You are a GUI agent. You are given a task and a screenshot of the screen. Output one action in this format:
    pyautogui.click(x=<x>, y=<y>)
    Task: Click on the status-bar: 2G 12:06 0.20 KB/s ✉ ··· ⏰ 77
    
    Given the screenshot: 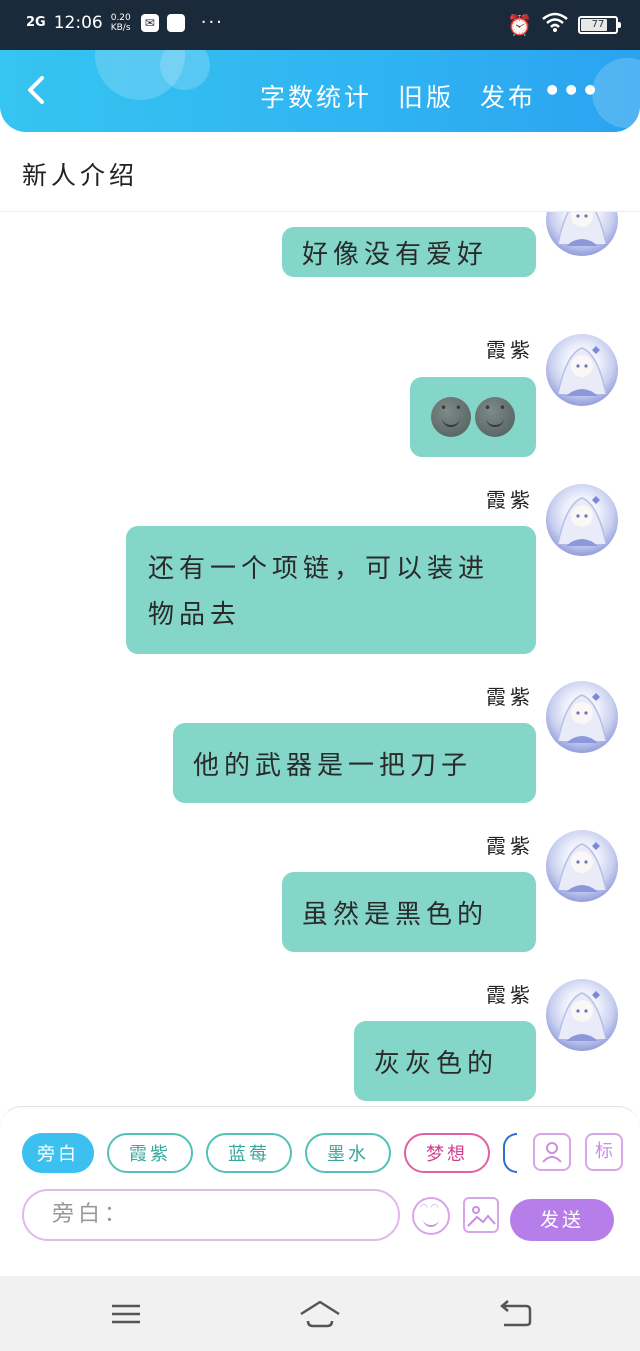 What is the action you would take?
    pyautogui.click(x=320, y=25)
    